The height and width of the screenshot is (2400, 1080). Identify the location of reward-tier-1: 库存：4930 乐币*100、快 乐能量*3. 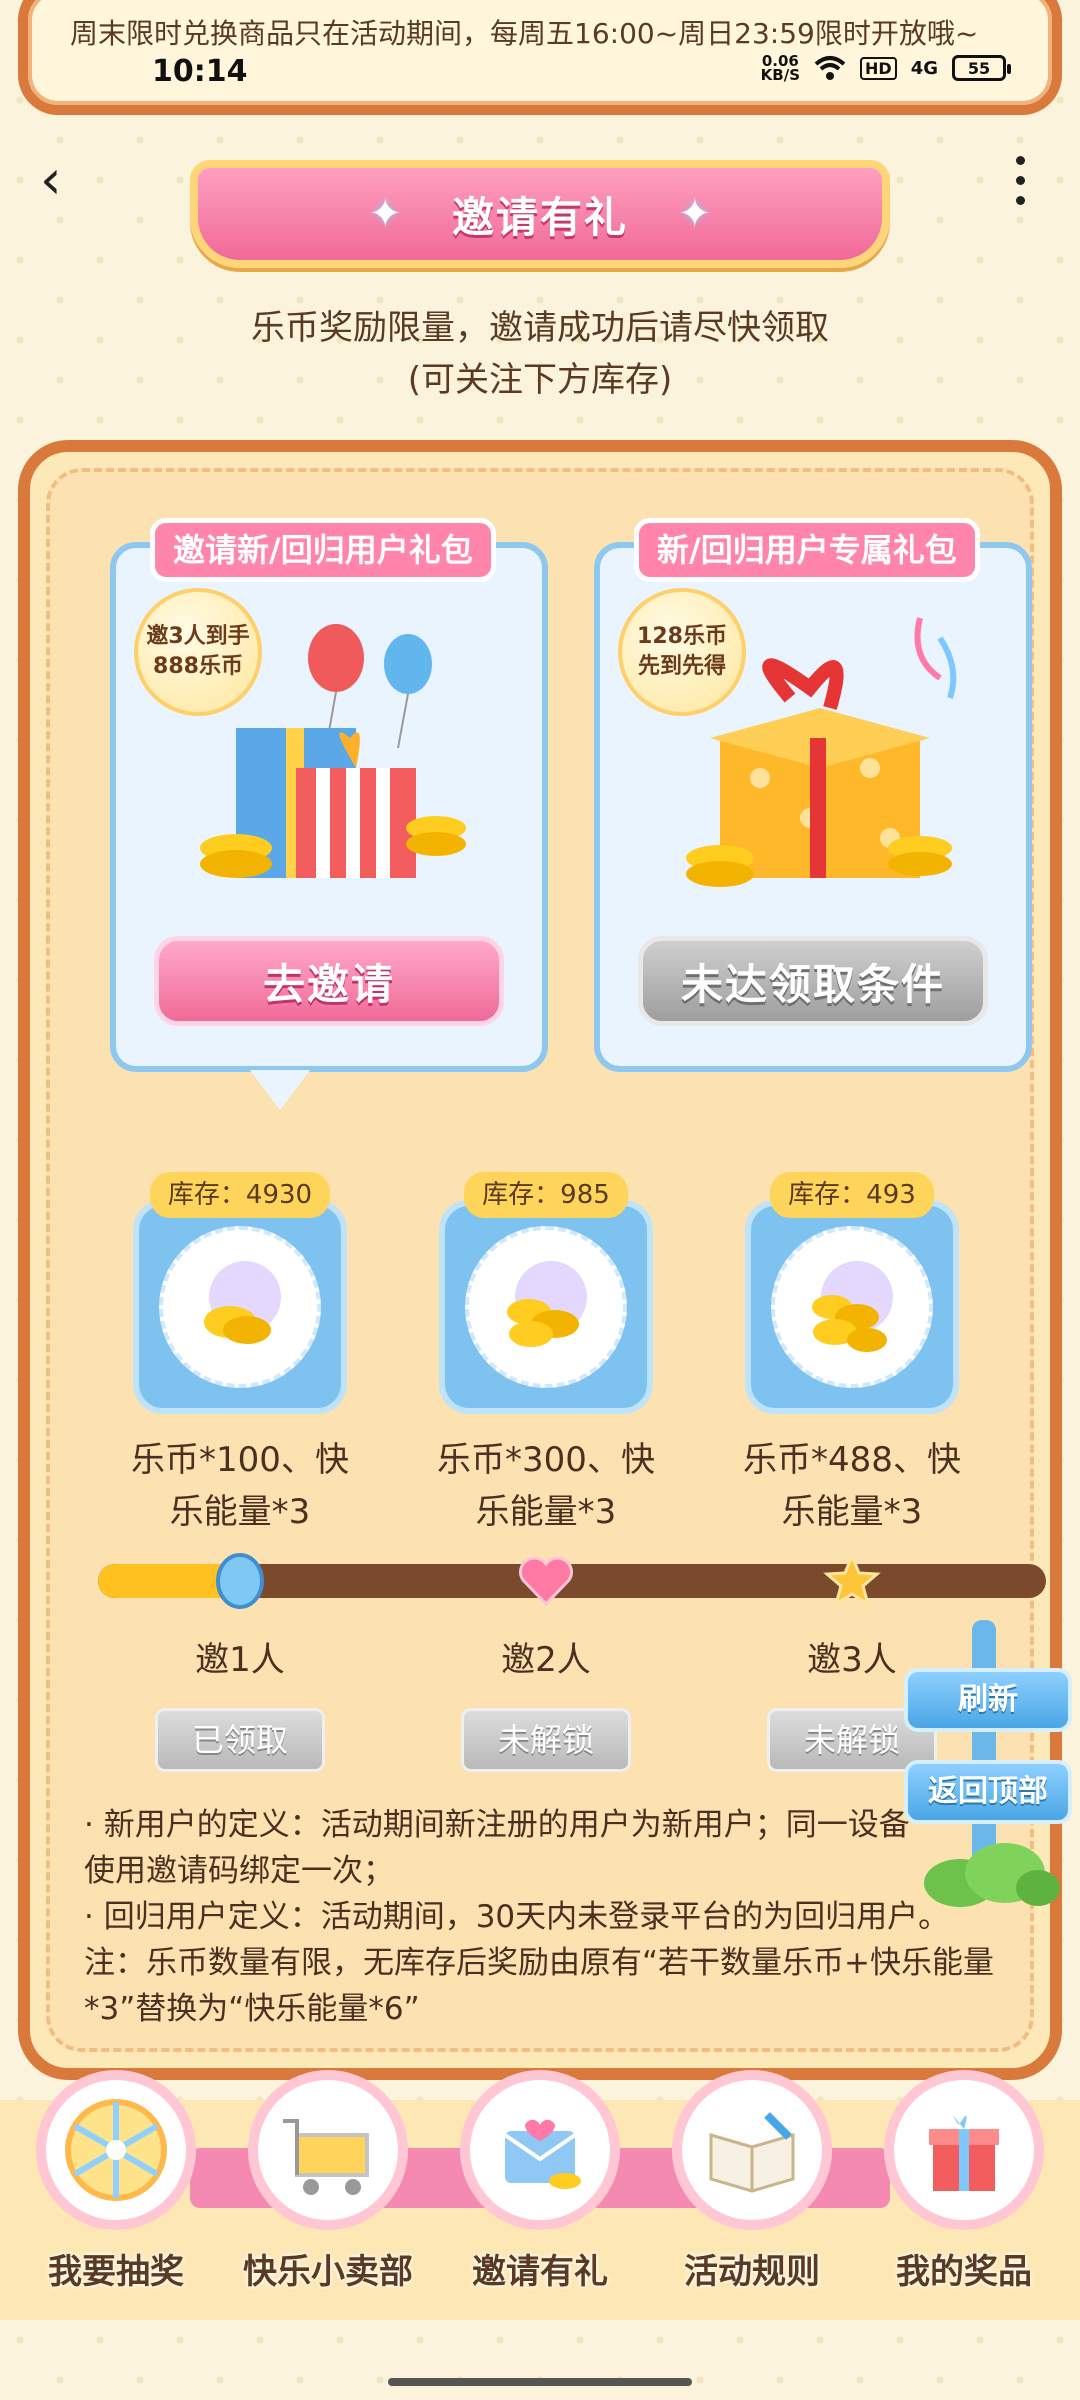
(240, 1355).